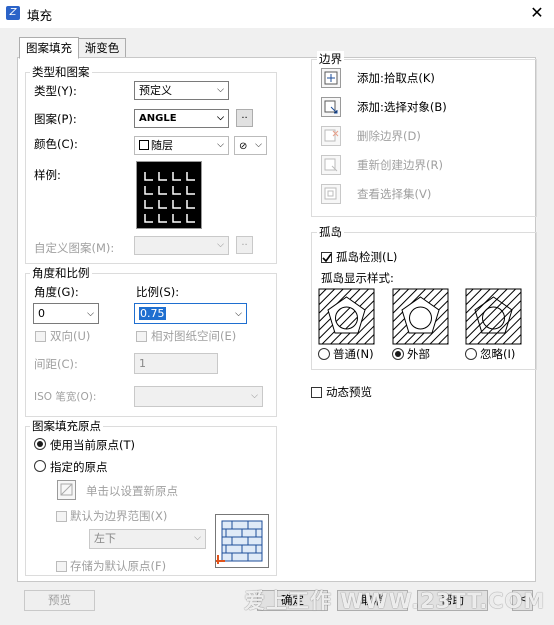  I want to click on custom-browse-button: .., so click(244, 245).